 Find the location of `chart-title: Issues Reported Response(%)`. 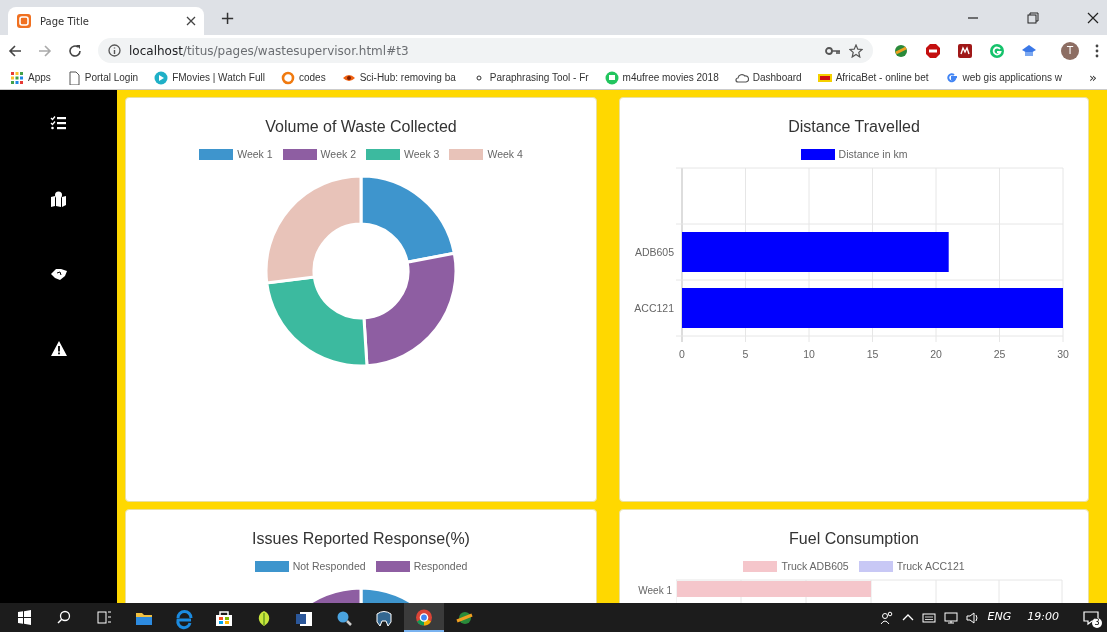

chart-title: Issues Reported Response(%) is located at coordinates (361, 539).